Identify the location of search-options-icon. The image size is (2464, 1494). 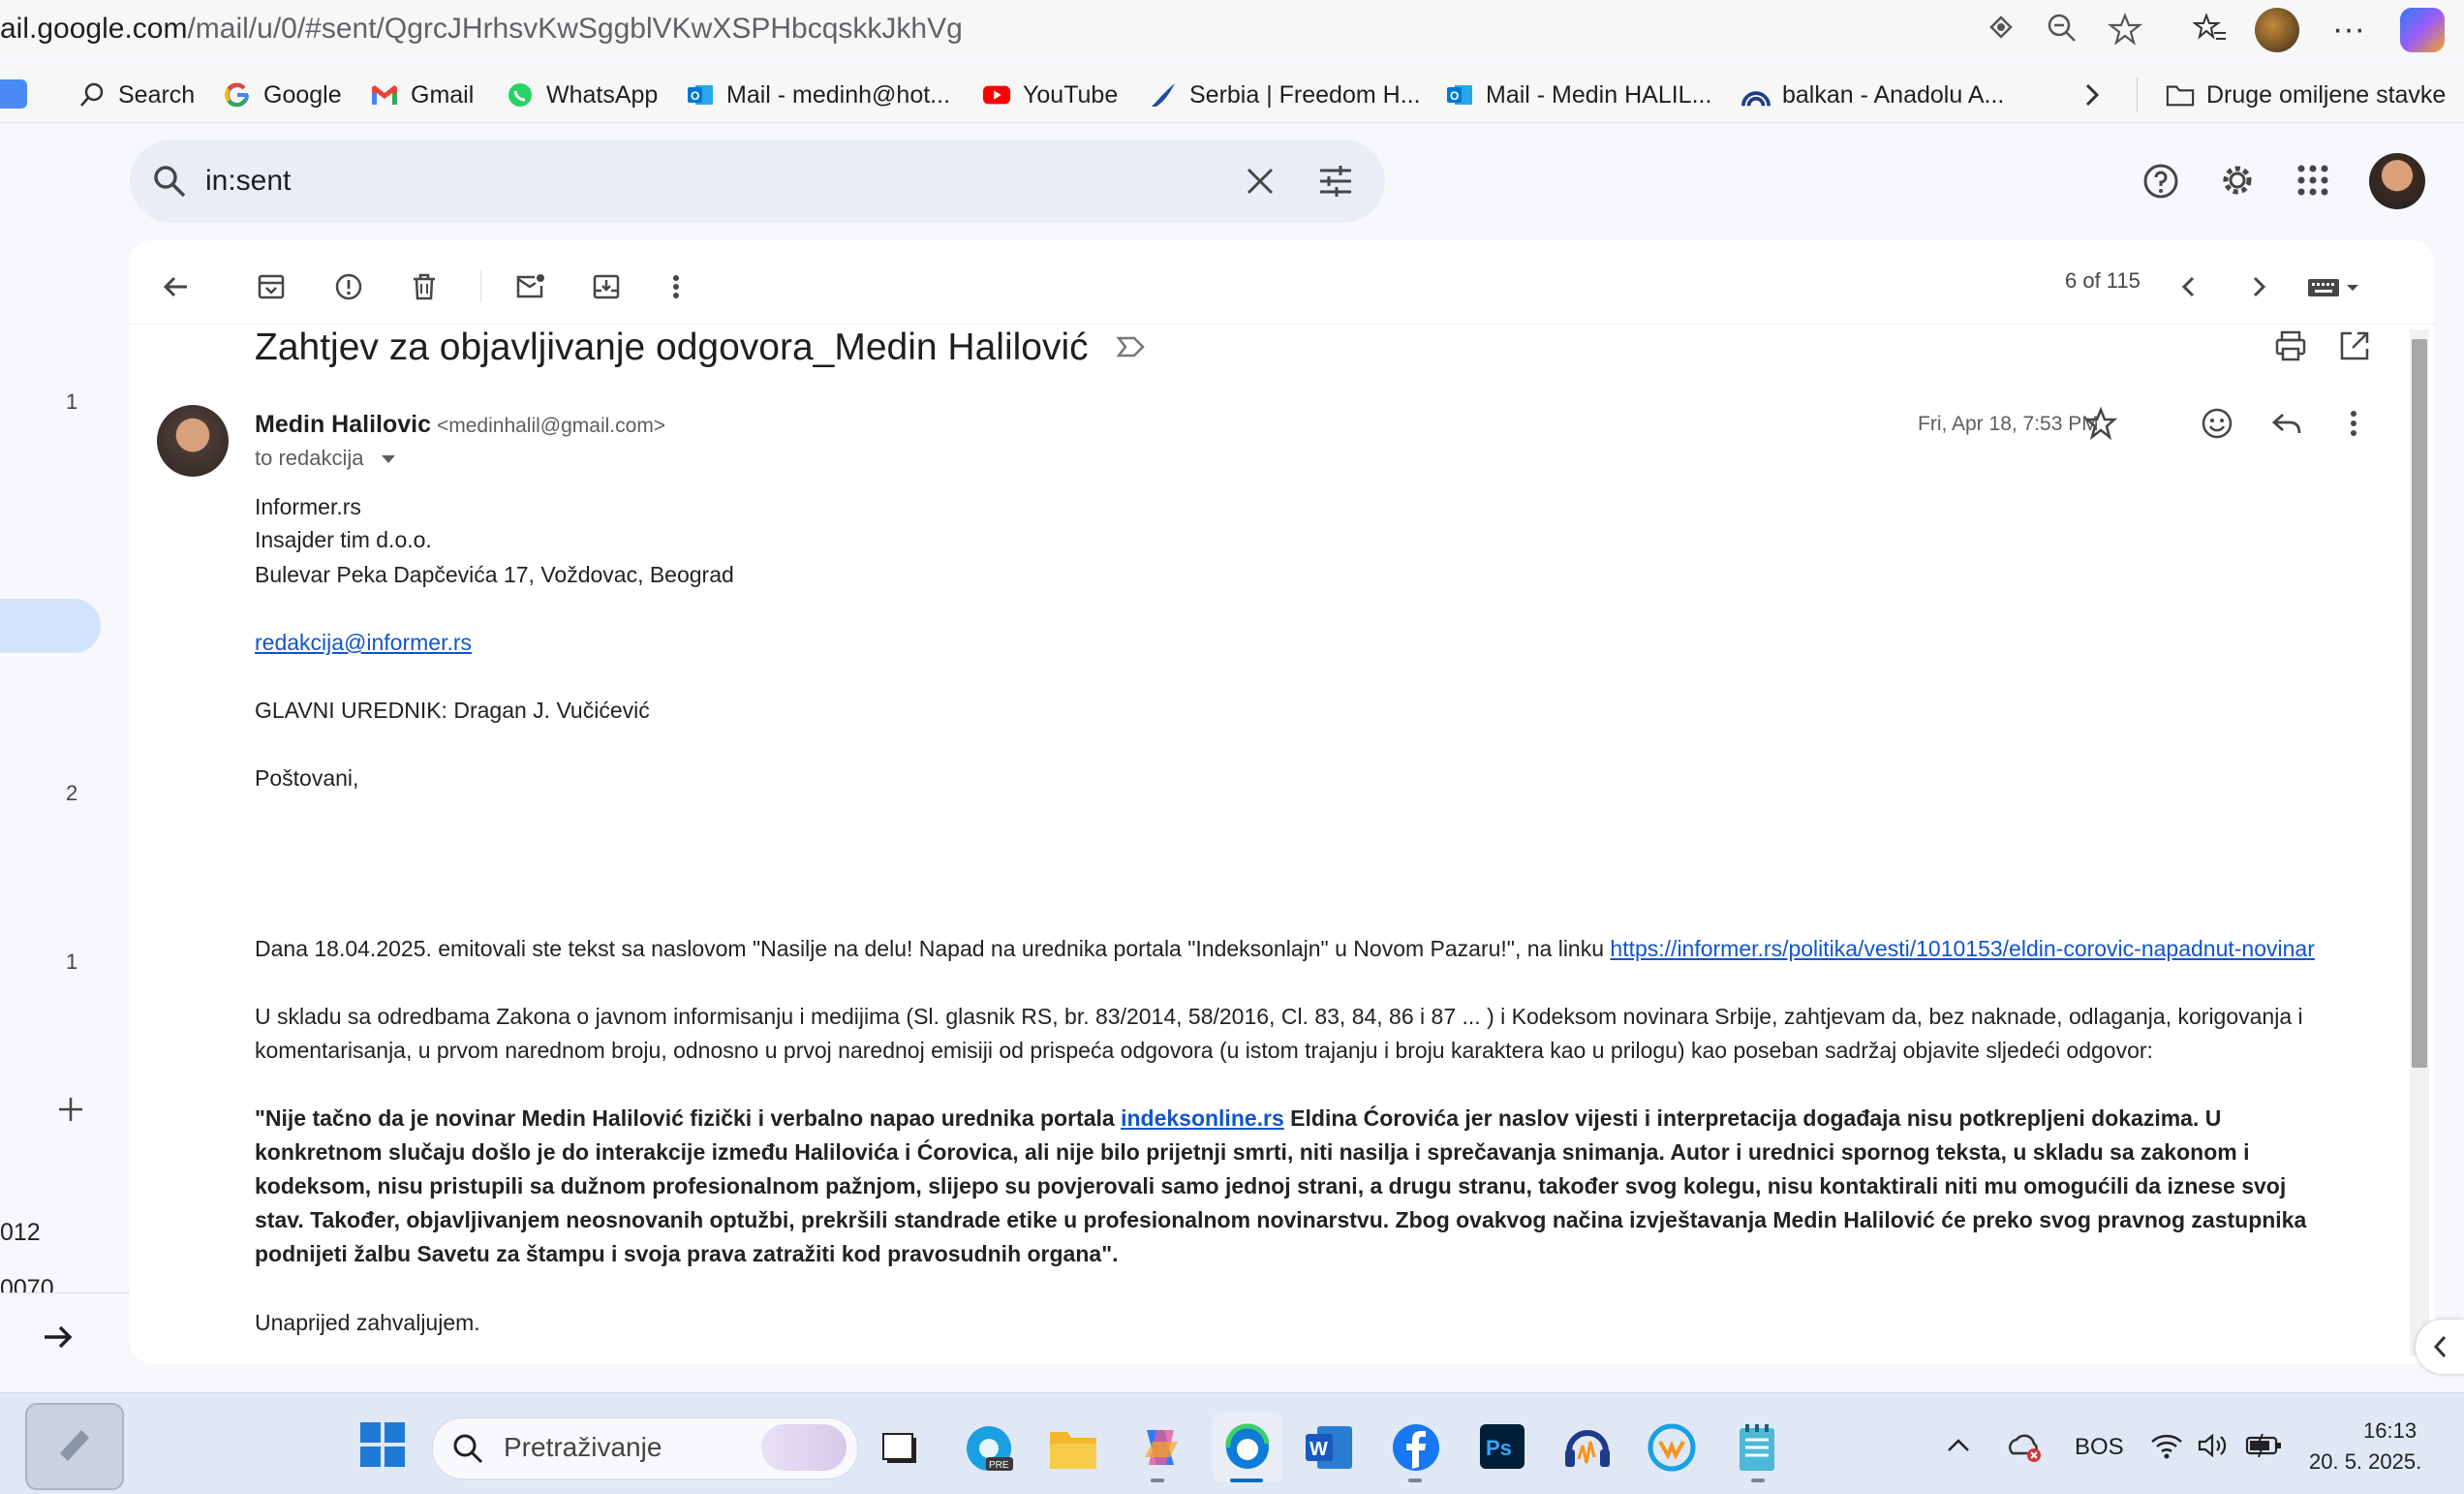
(1336, 181).